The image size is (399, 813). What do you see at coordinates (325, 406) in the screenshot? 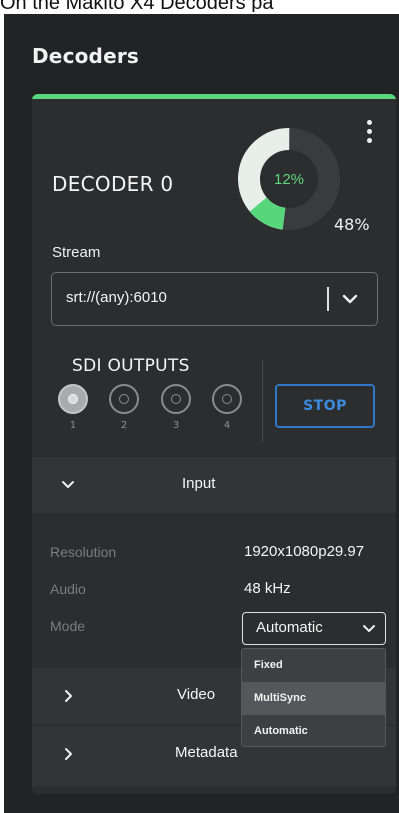
I see `stop-button: STOP` at bounding box center [325, 406].